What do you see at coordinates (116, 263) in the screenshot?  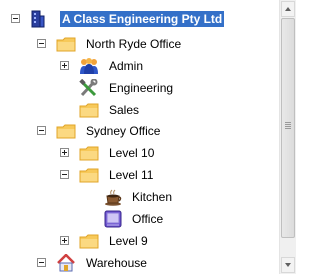 I see `tree-node-label: Warehouse` at bounding box center [116, 263].